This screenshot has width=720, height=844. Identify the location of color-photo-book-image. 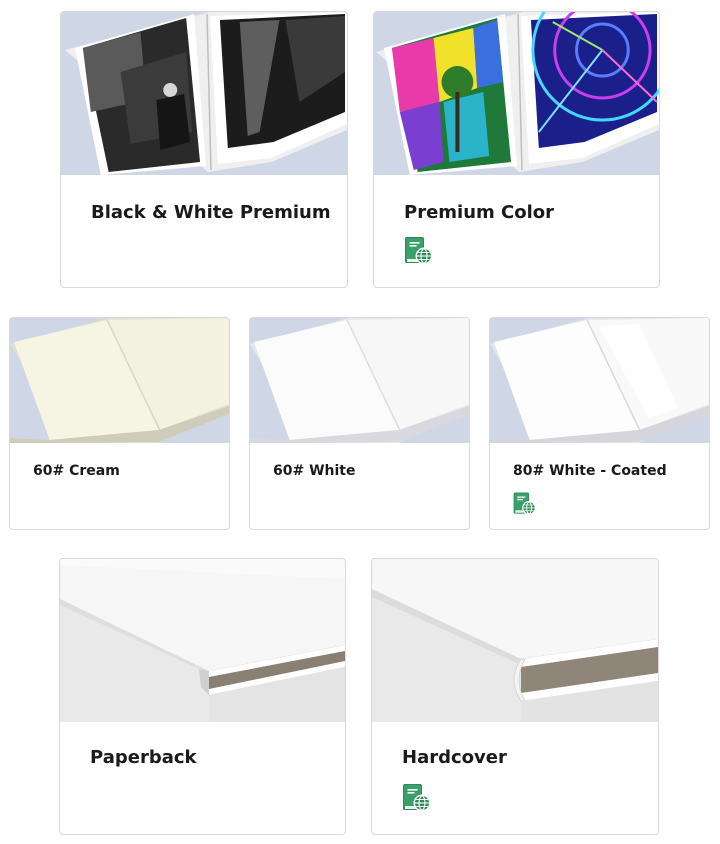
(516, 93).